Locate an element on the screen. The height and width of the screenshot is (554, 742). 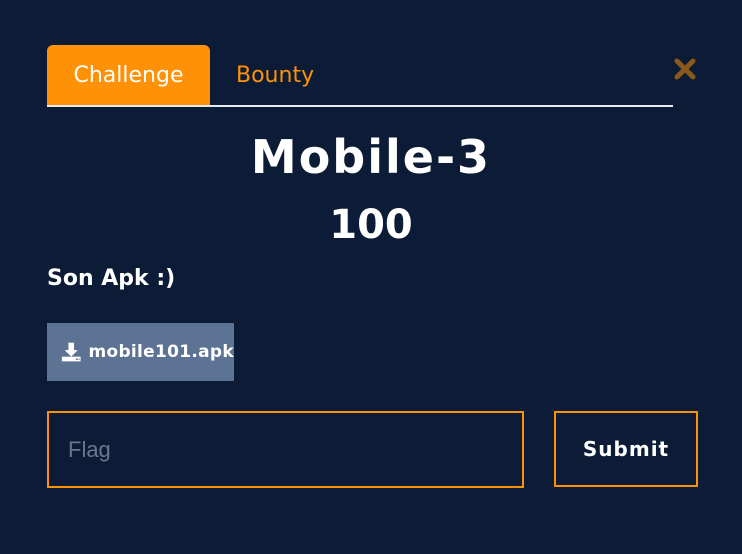
close-icon is located at coordinates (685, 69).